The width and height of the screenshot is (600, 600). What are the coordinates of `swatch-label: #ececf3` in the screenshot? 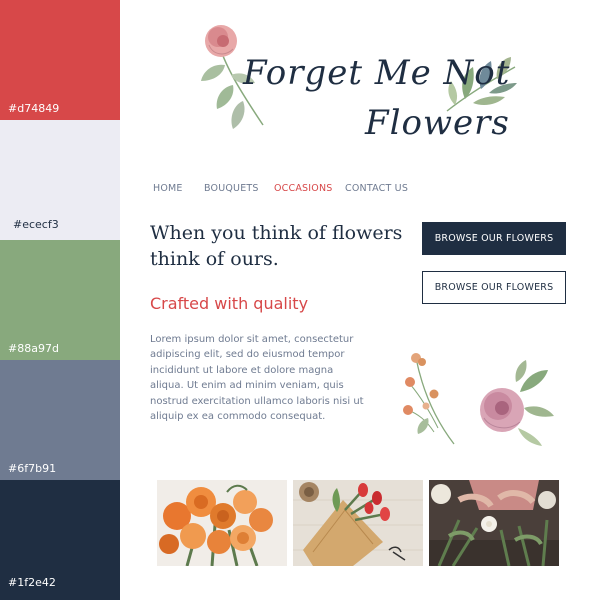 It's located at (36, 224).